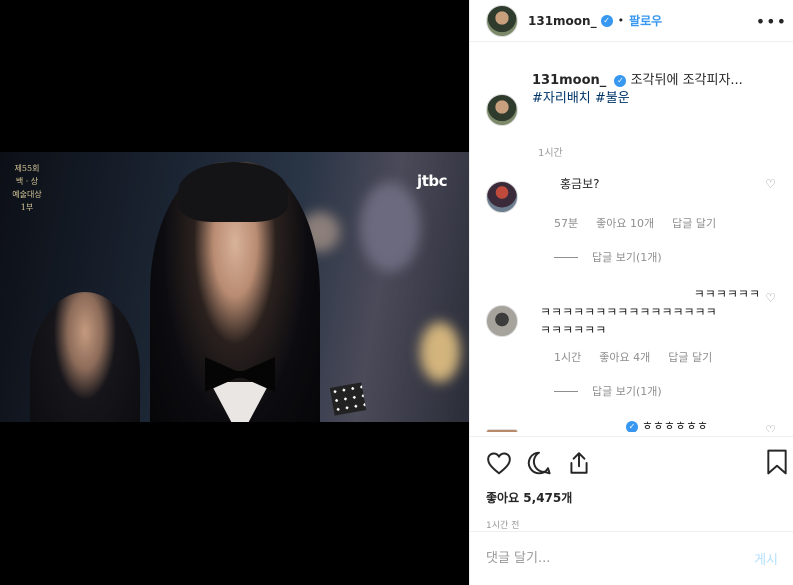 The width and height of the screenshot is (793, 585). What do you see at coordinates (637, 99) in the screenshot?
I see `caption-text: 131moon_ ✓ 조각뒤에 조각피자... #자리배치 #불운` at bounding box center [637, 99].